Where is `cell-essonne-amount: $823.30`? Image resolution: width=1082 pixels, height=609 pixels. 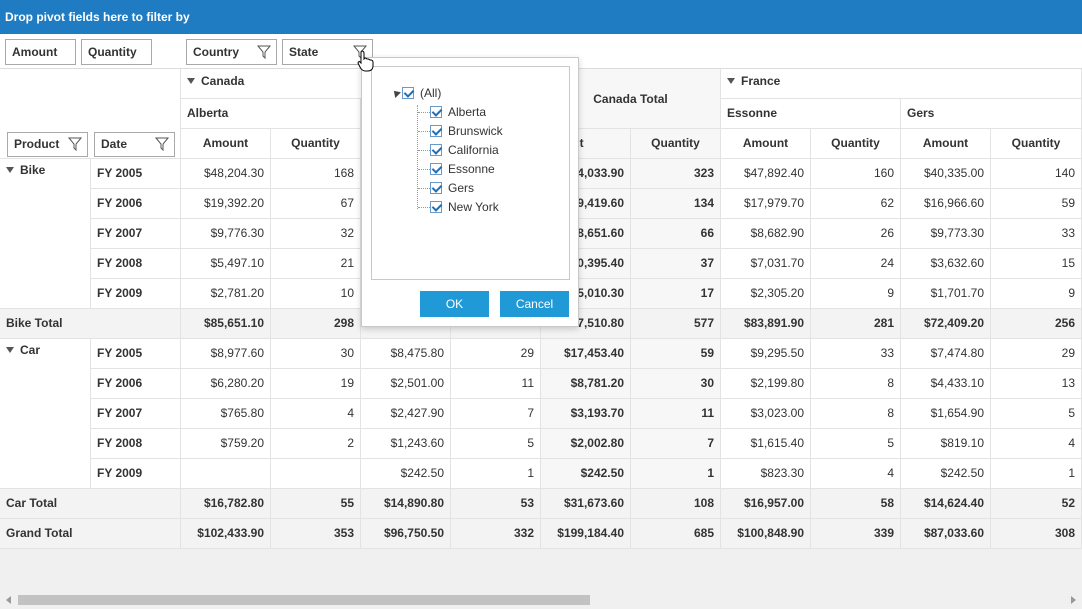
cell-essonne-amount: $823.30 is located at coordinates (766, 474).